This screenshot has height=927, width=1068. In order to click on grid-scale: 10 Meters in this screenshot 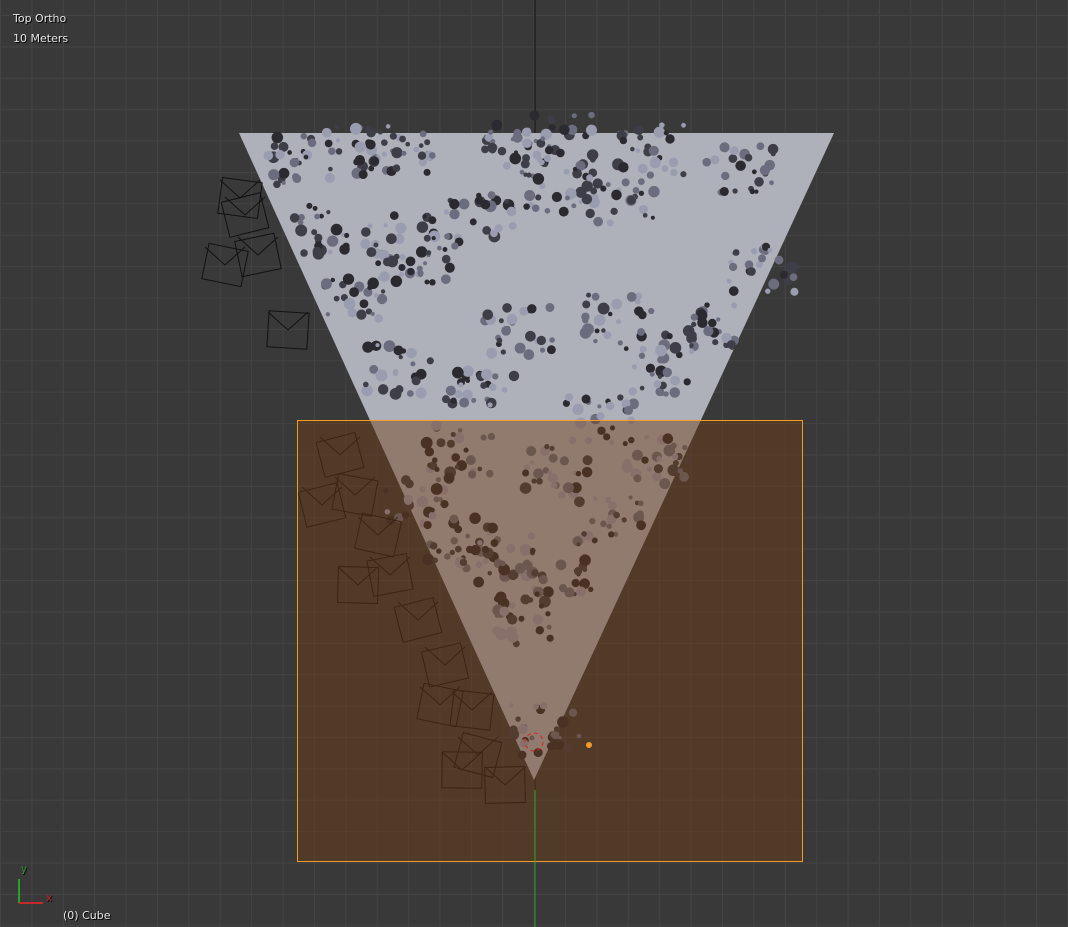, I will do `click(41, 38)`.